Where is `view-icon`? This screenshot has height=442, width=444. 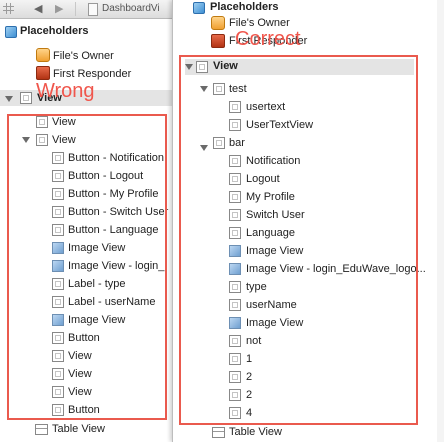 view-icon is located at coordinates (26, 98).